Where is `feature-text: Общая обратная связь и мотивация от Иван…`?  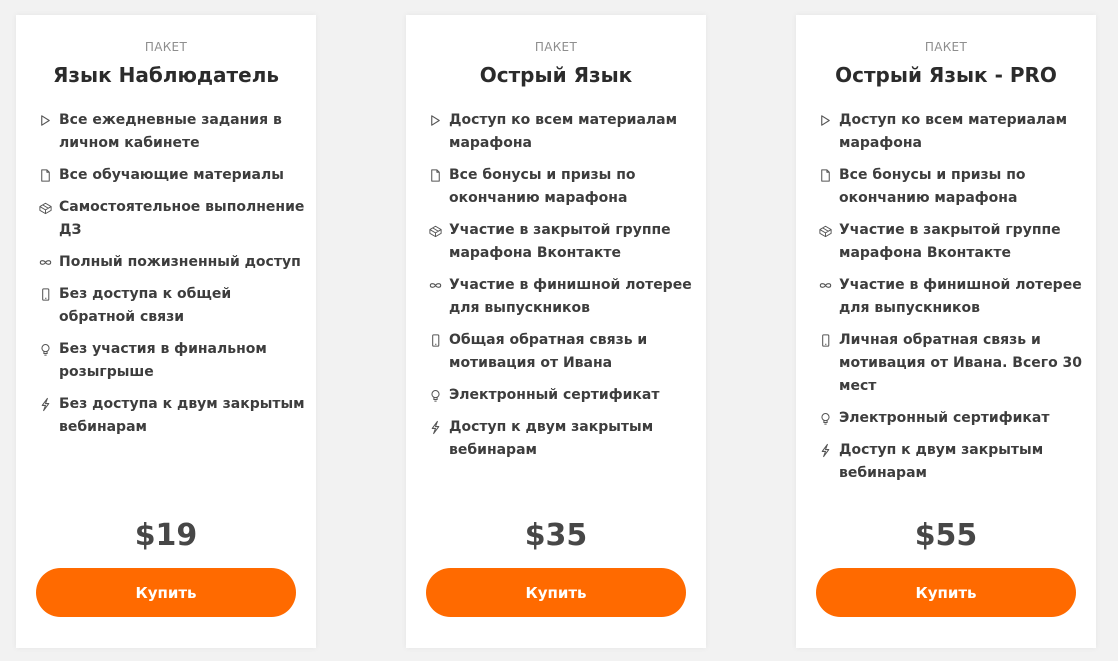
feature-text: Общая обратная связь и мотивация от Иван… is located at coordinates (548, 351).